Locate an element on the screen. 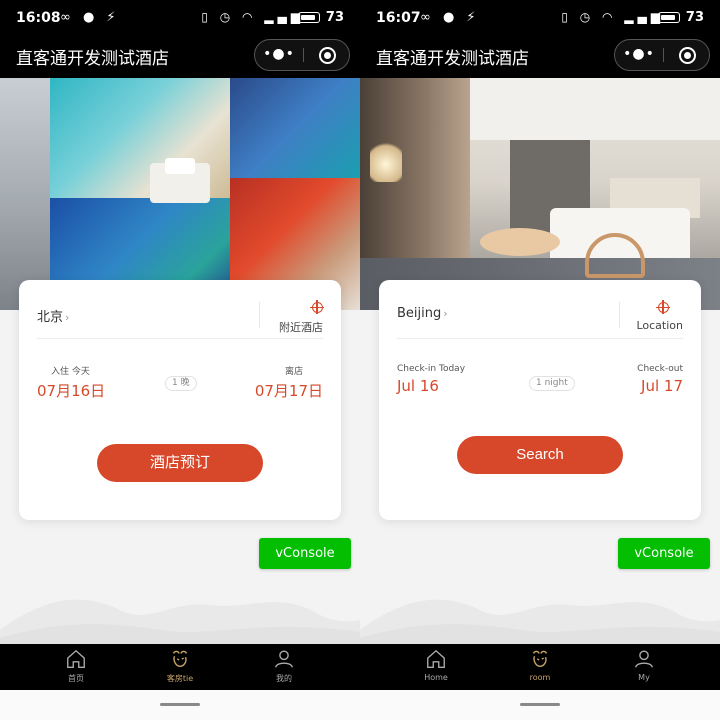 The width and height of the screenshot is (720, 720). search-button: Search is located at coordinates (540, 455).